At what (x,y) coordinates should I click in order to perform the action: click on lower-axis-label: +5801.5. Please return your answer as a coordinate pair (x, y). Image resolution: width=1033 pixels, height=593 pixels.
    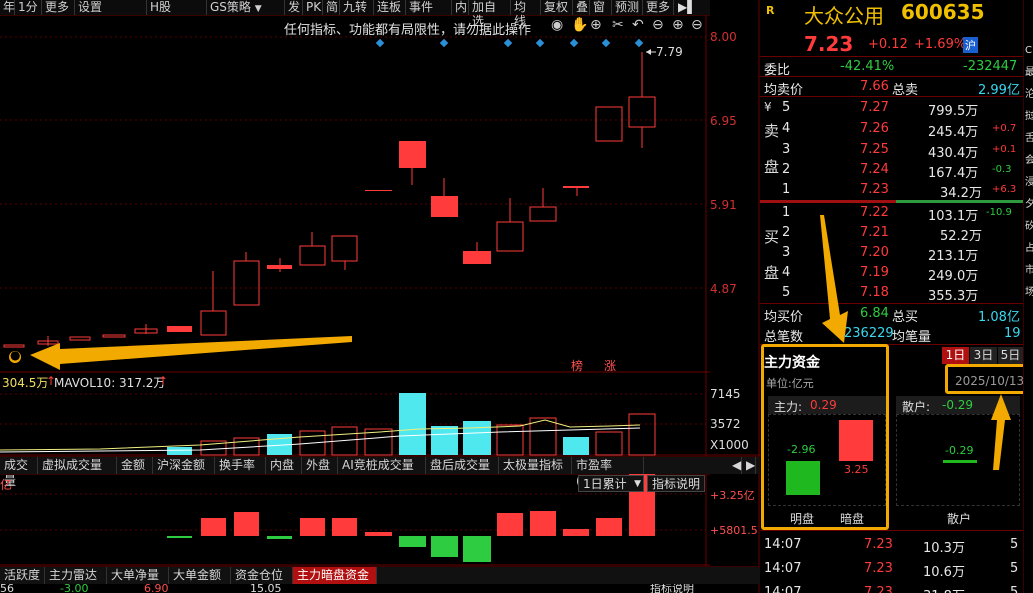
    Looking at the image, I should click on (734, 530).